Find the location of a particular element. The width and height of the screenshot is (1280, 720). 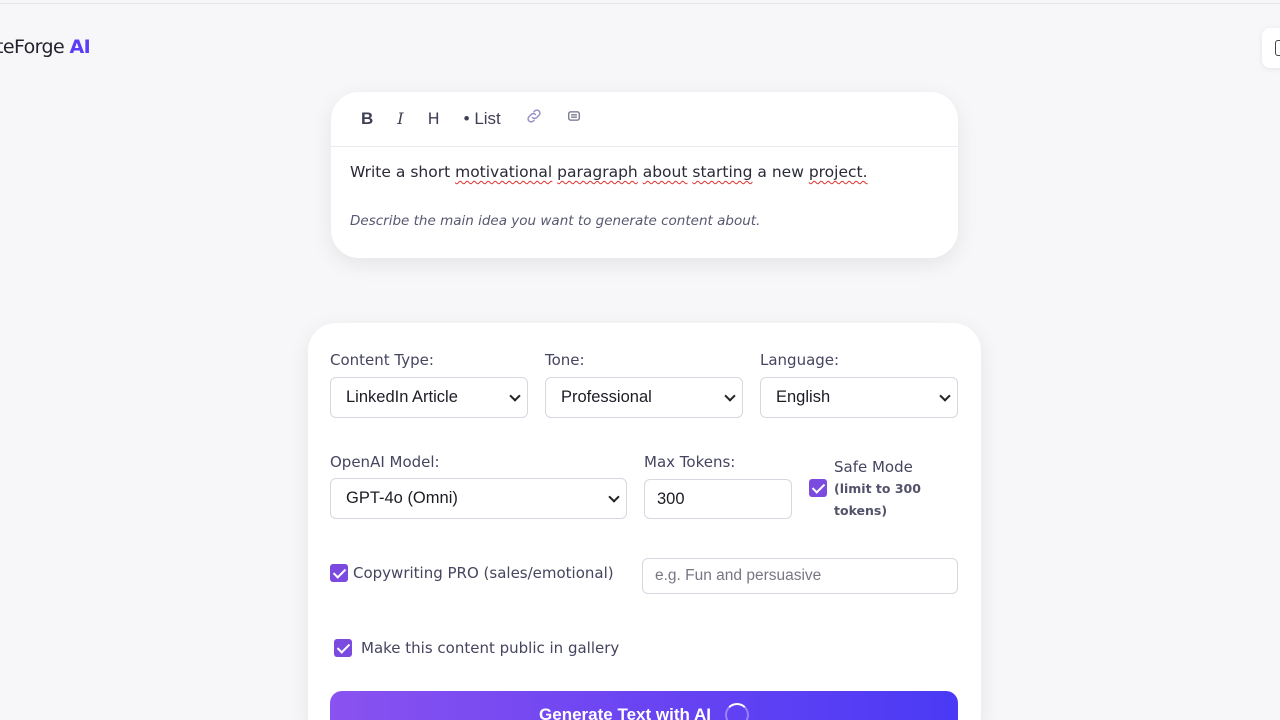

content-type-select: LinkedIn Article is located at coordinates (429, 397).